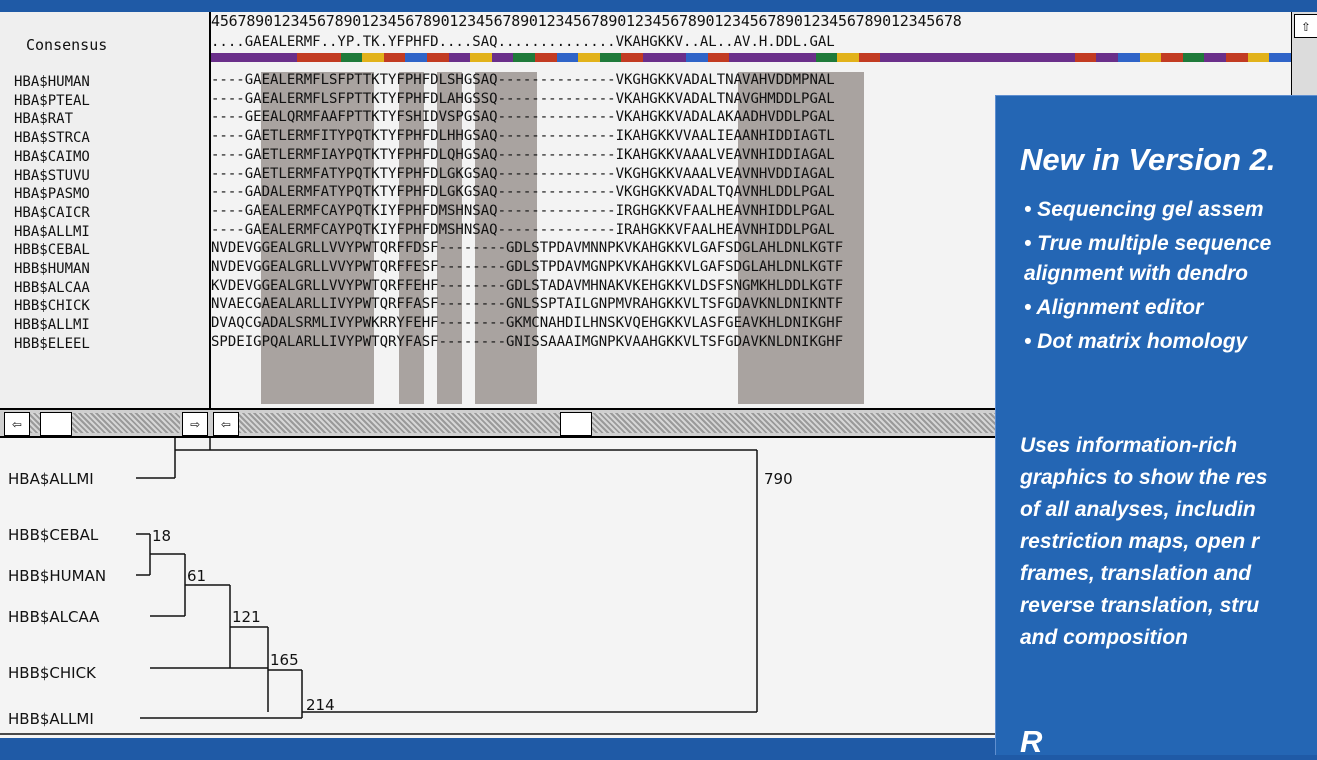 This screenshot has width=1317, height=760. Describe the element at coordinates (51, 719) in the screenshot. I see `tree-leaf: HBB$ALLMI` at that location.